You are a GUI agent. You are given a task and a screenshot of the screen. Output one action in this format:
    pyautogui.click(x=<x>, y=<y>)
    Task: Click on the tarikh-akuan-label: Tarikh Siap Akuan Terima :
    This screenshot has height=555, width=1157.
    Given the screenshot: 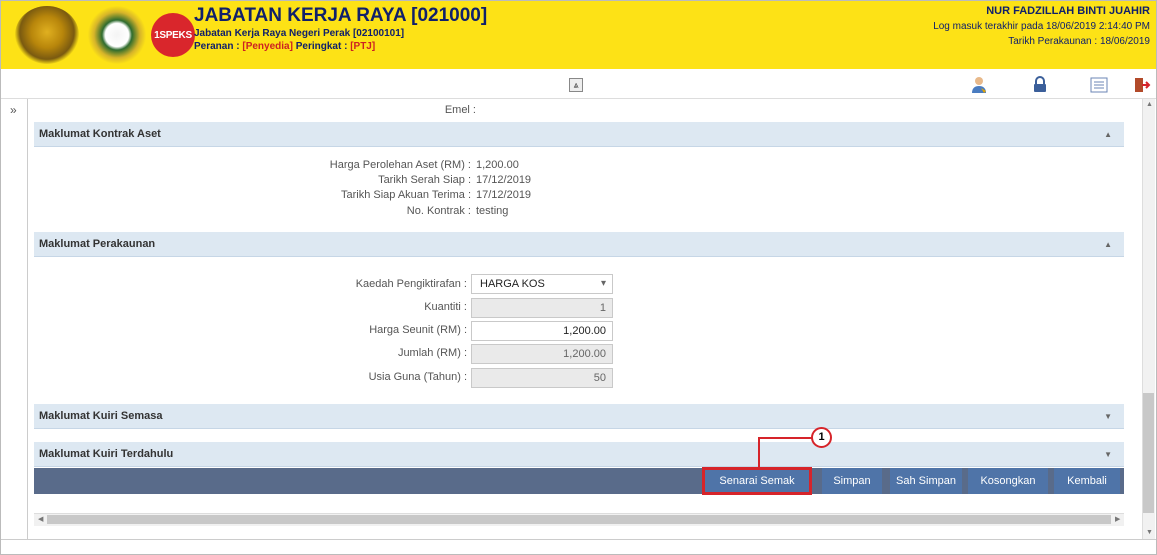 What is the action you would take?
    pyautogui.click(x=405, y=195)
    